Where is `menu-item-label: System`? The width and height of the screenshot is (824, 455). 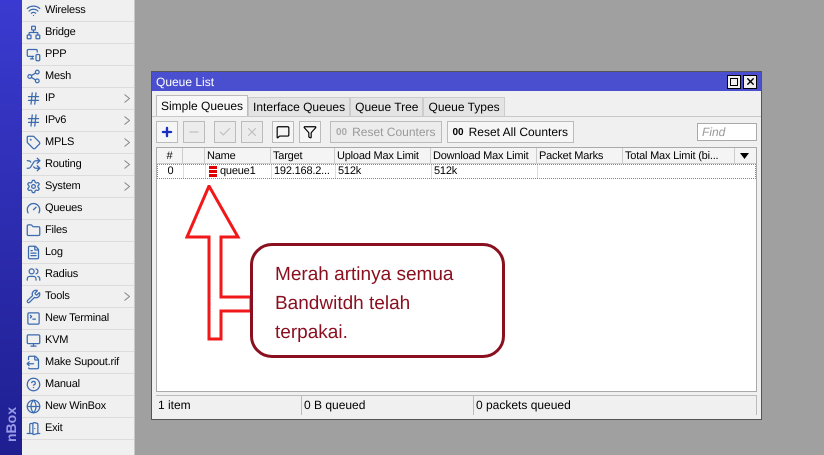
menu-item-label: System is located at coordinates (63, 186).